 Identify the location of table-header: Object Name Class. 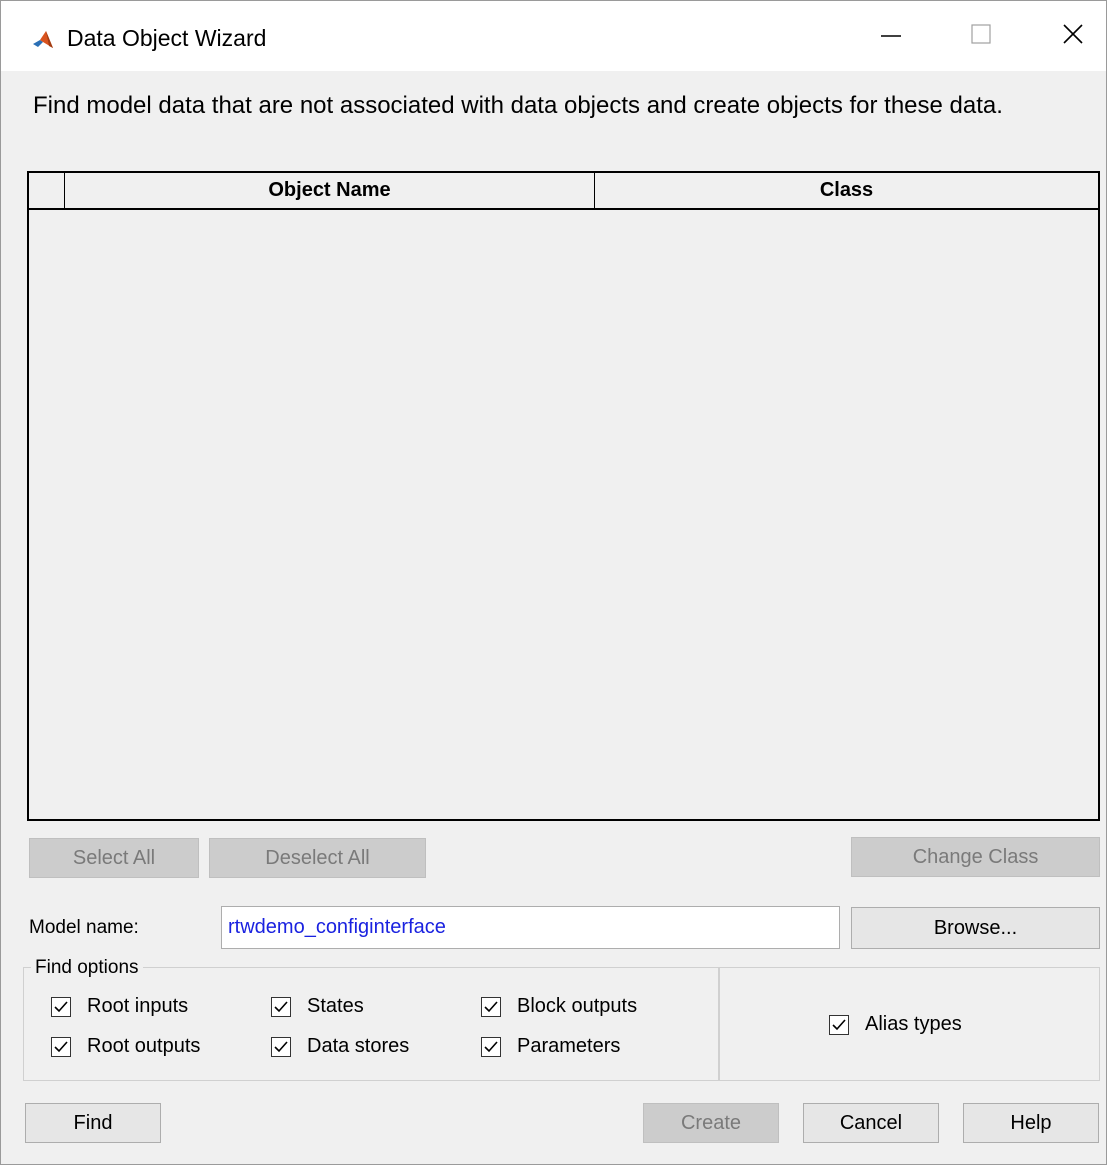
(563, 191).